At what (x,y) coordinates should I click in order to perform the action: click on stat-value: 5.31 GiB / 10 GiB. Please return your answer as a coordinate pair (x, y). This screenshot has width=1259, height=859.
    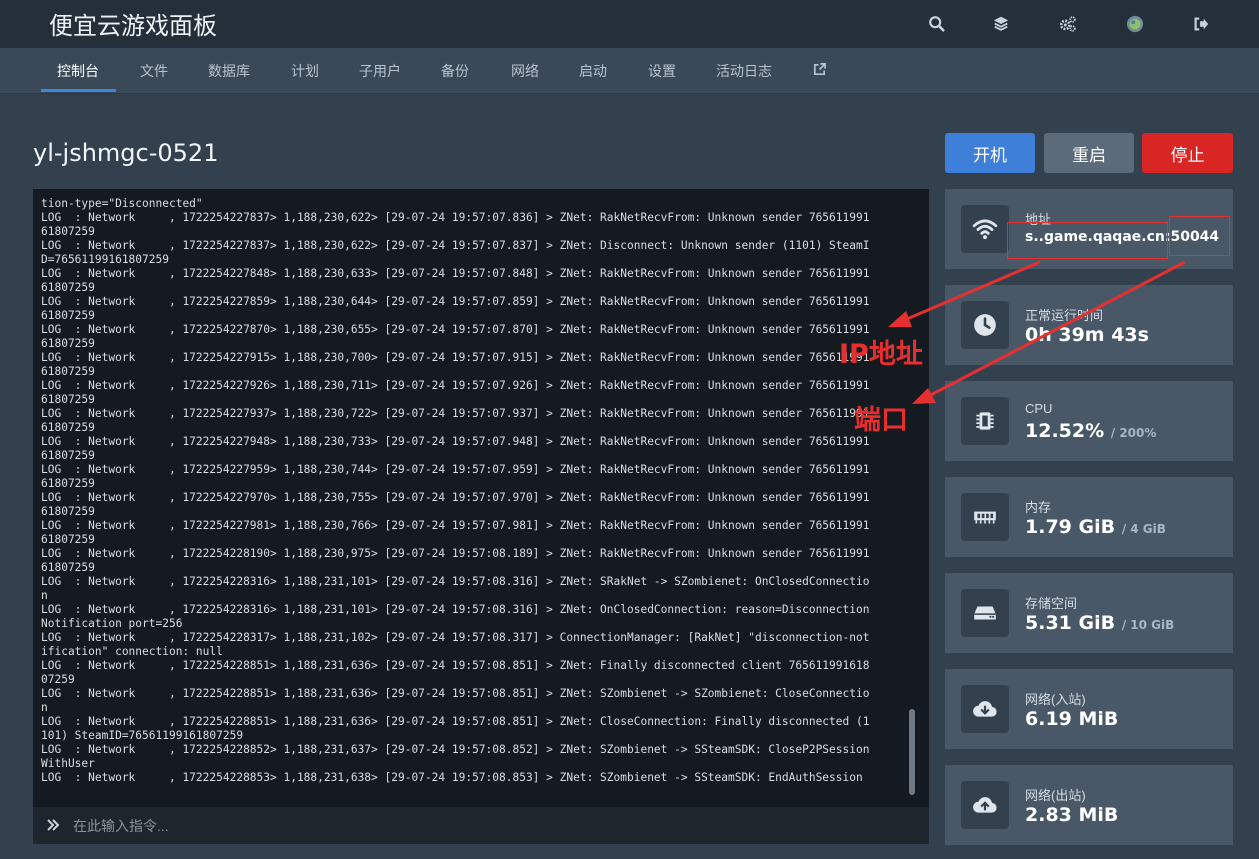
    Looking at the image, I should click on (1100, 623).